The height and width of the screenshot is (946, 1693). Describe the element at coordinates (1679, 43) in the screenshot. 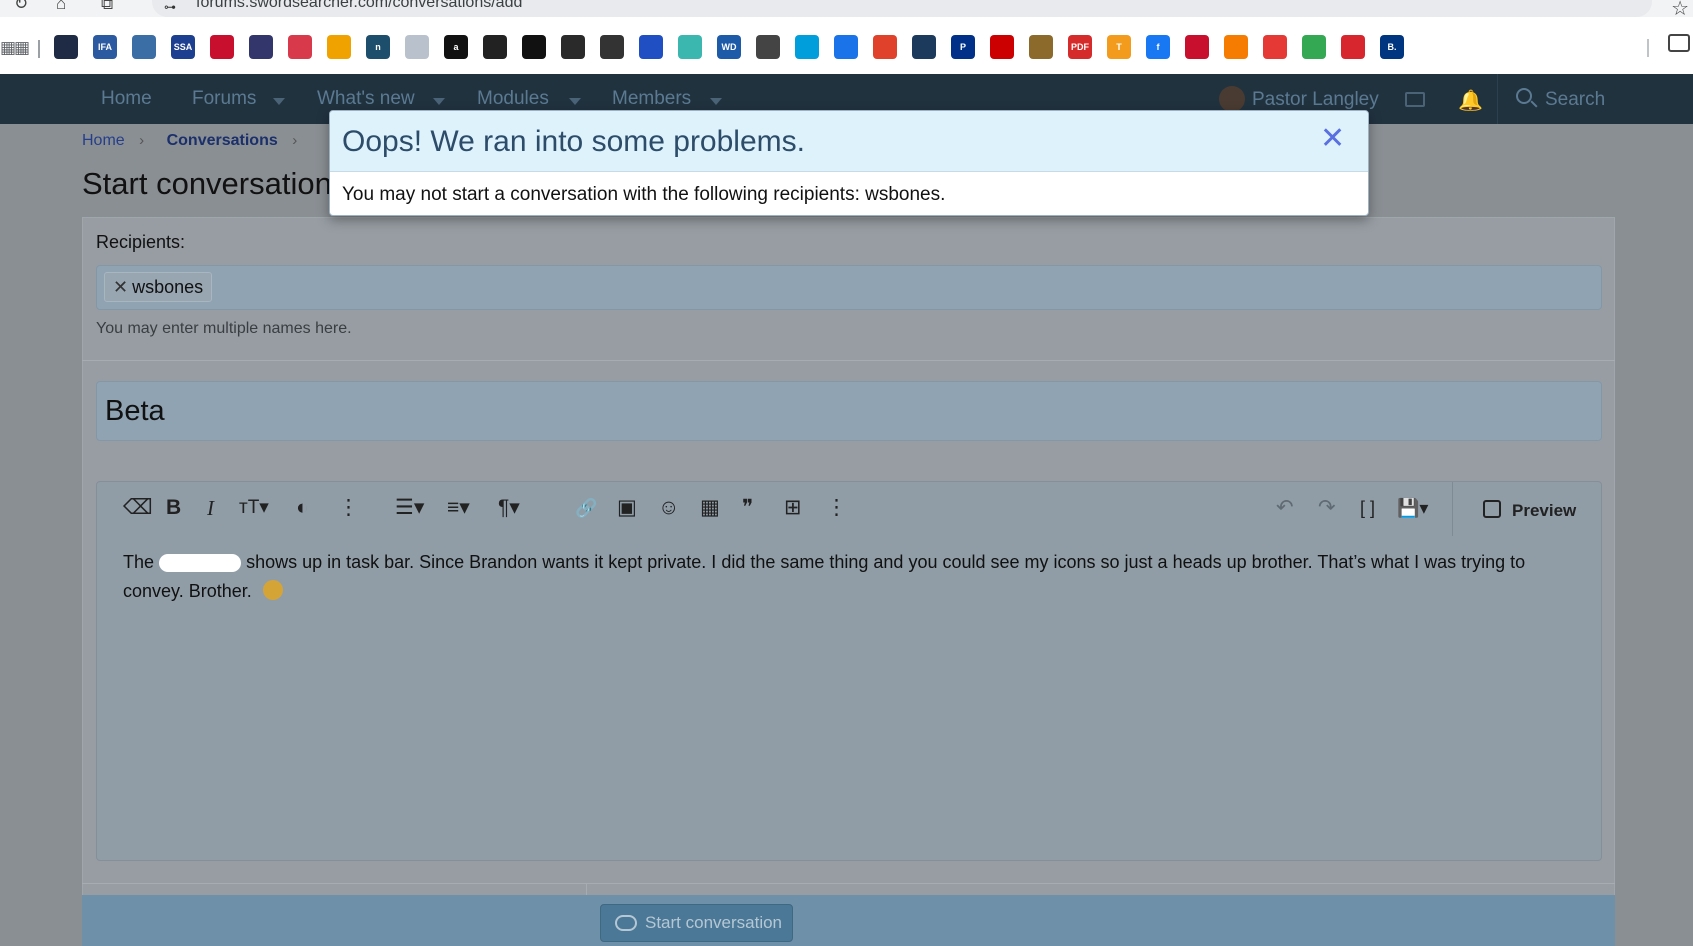

I see `folder-icon` at that location.